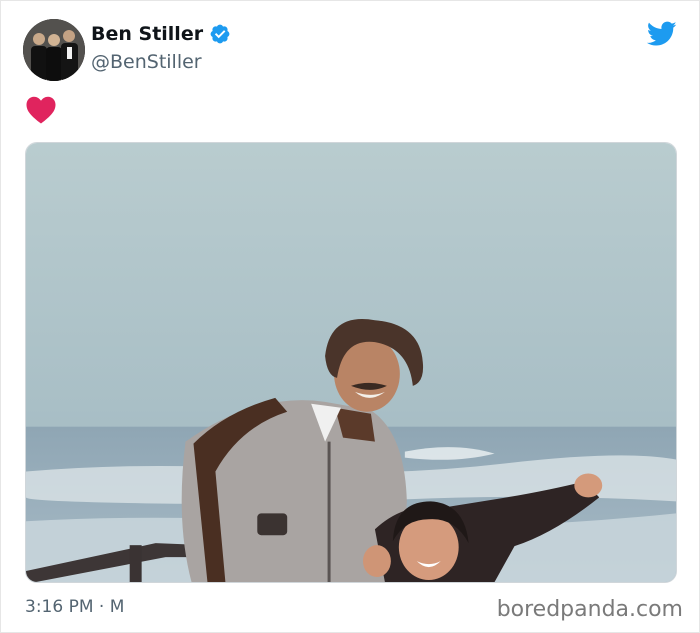 The image size is (700, 633). Describe the element at coordinates (147, 34) in the screenshot. I see `display-name-text: Ben Stiller` at that location.